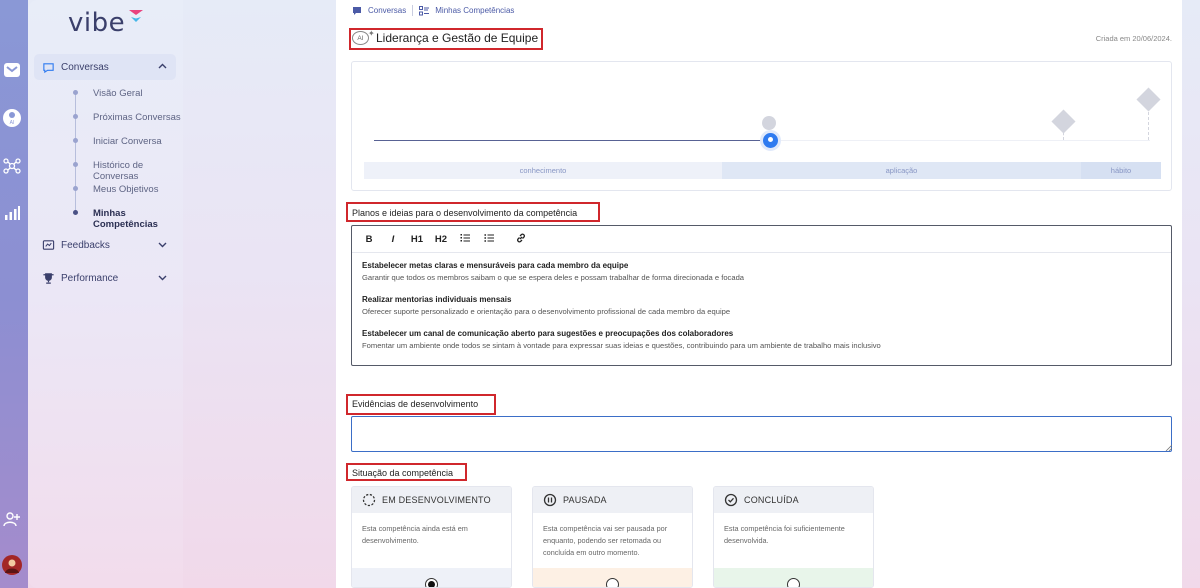  What do you see at coordinates (75, 152) in the screenshot?
I see `submenu-line` at bounding box center [75, 152].